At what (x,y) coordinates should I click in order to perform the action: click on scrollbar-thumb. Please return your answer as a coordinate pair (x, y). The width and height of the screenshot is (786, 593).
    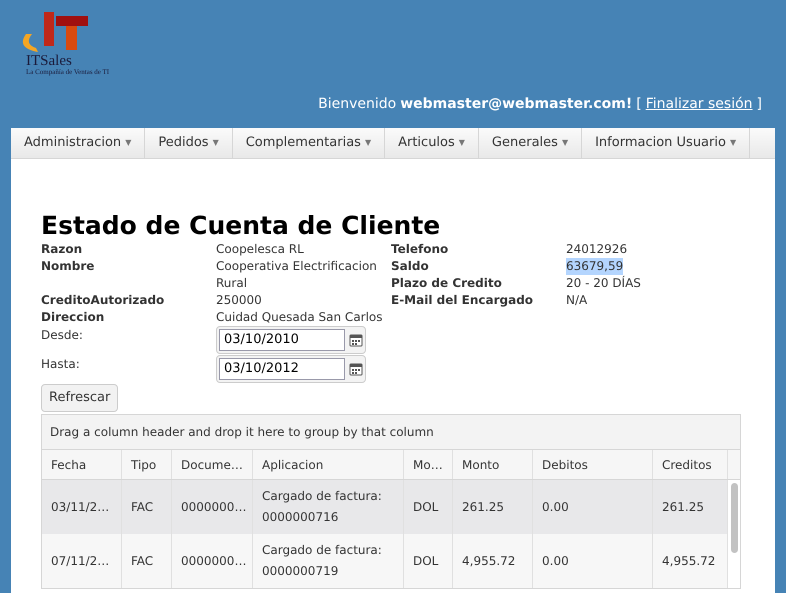
    Looking at the image, I should click on (734, 518).